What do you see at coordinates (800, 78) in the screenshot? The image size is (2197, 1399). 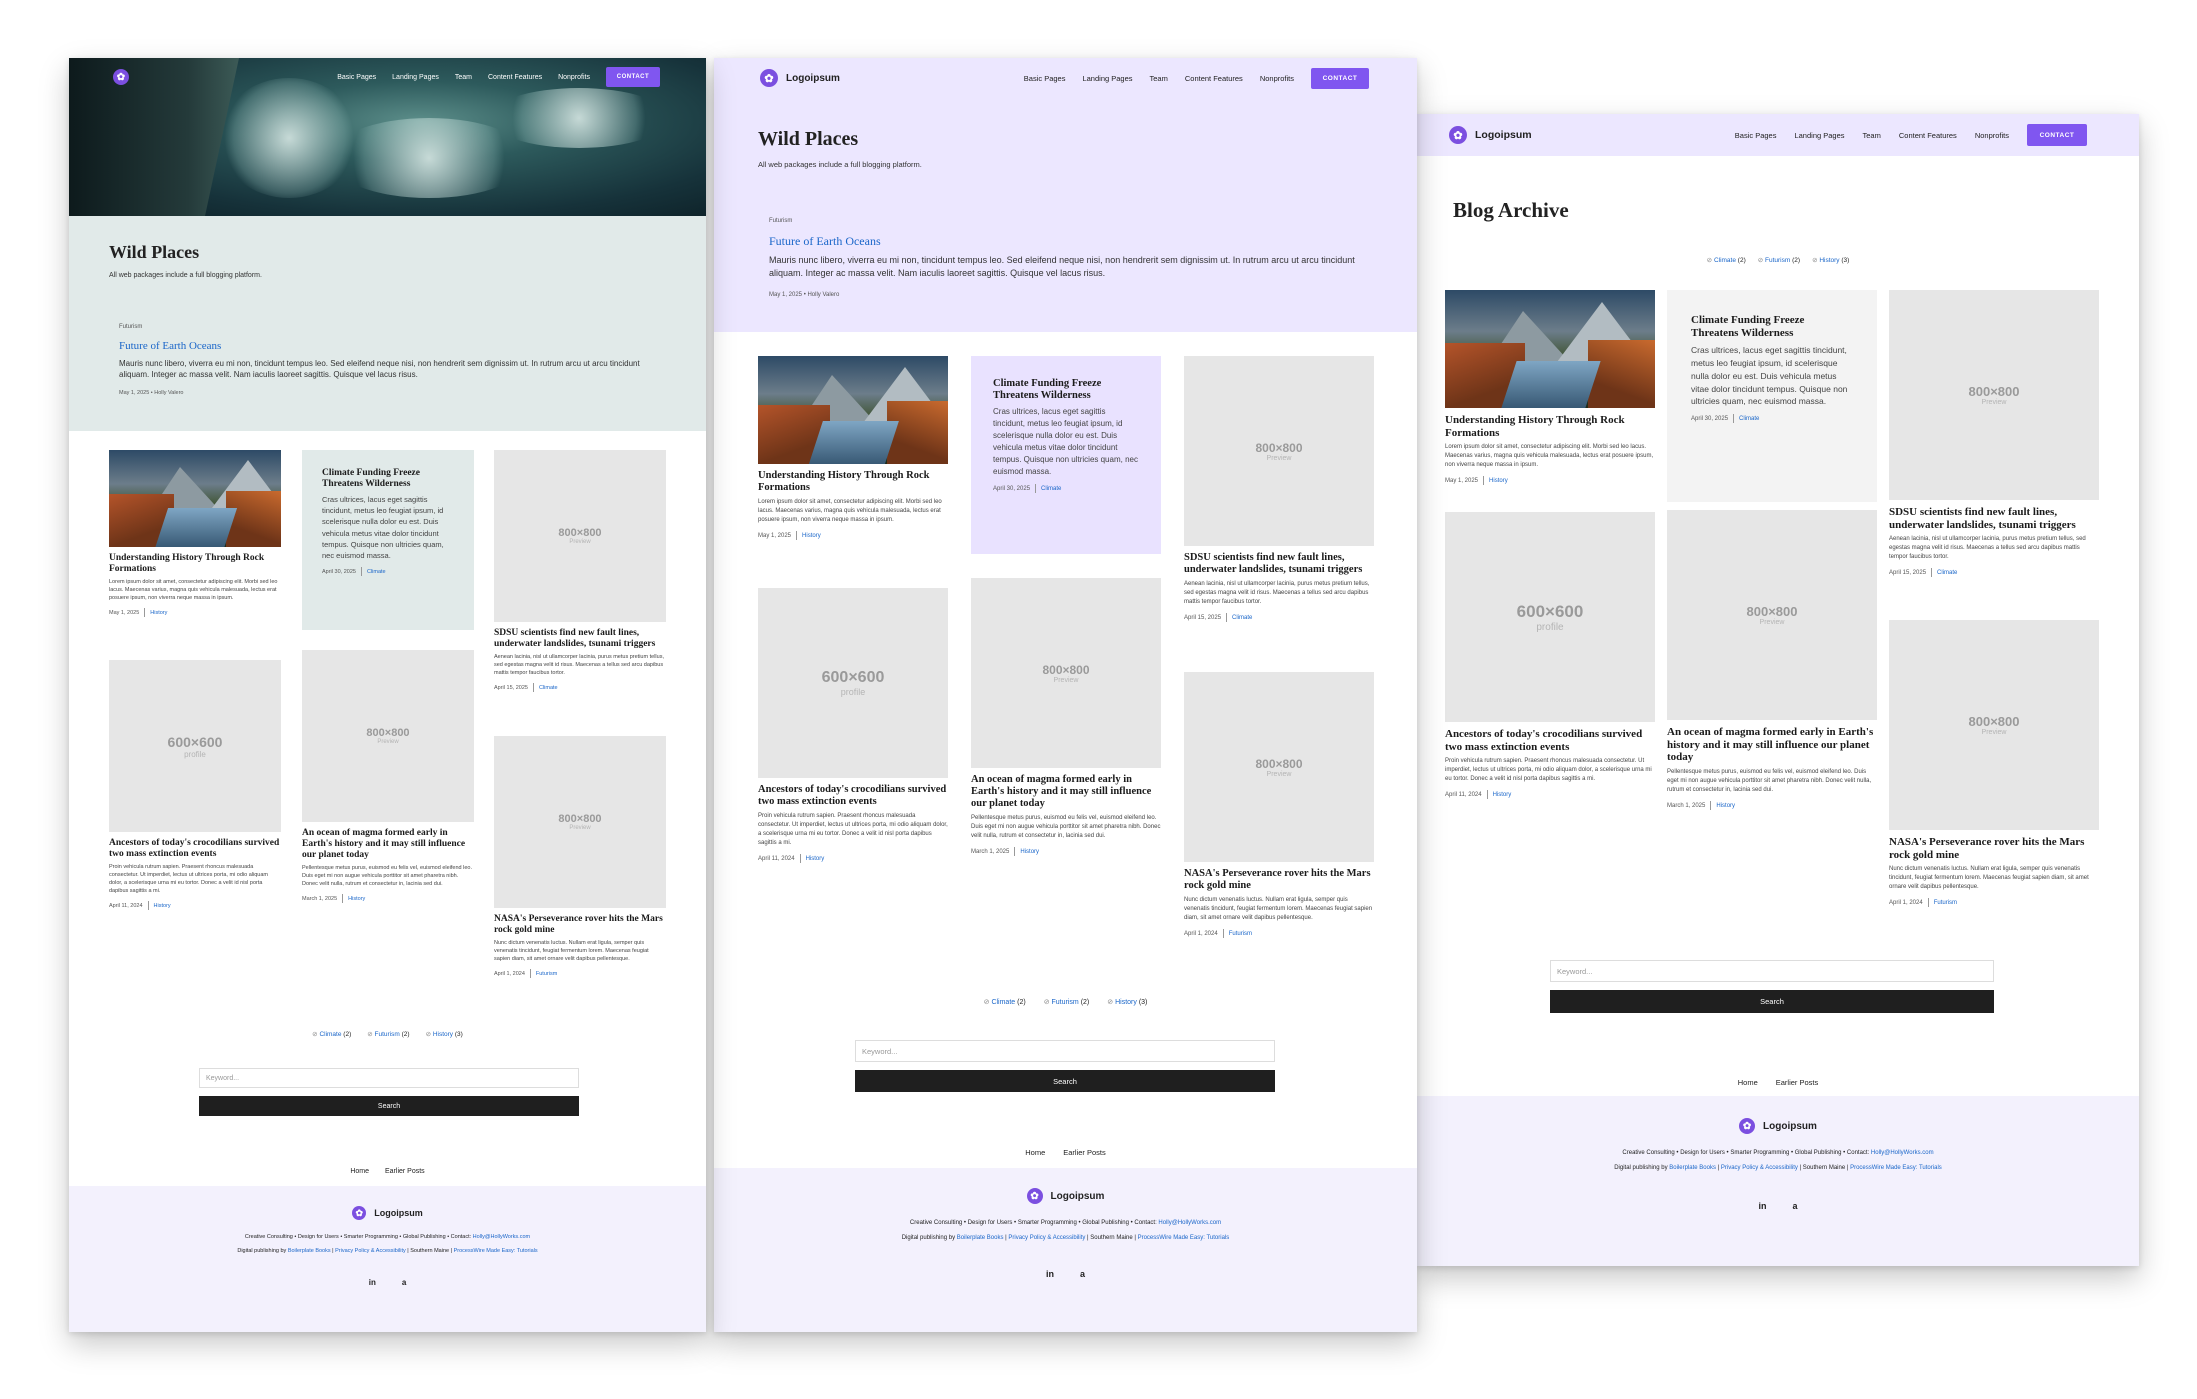 I see `logo: ✿ Logoipsum` at bounding box center [800, 78].